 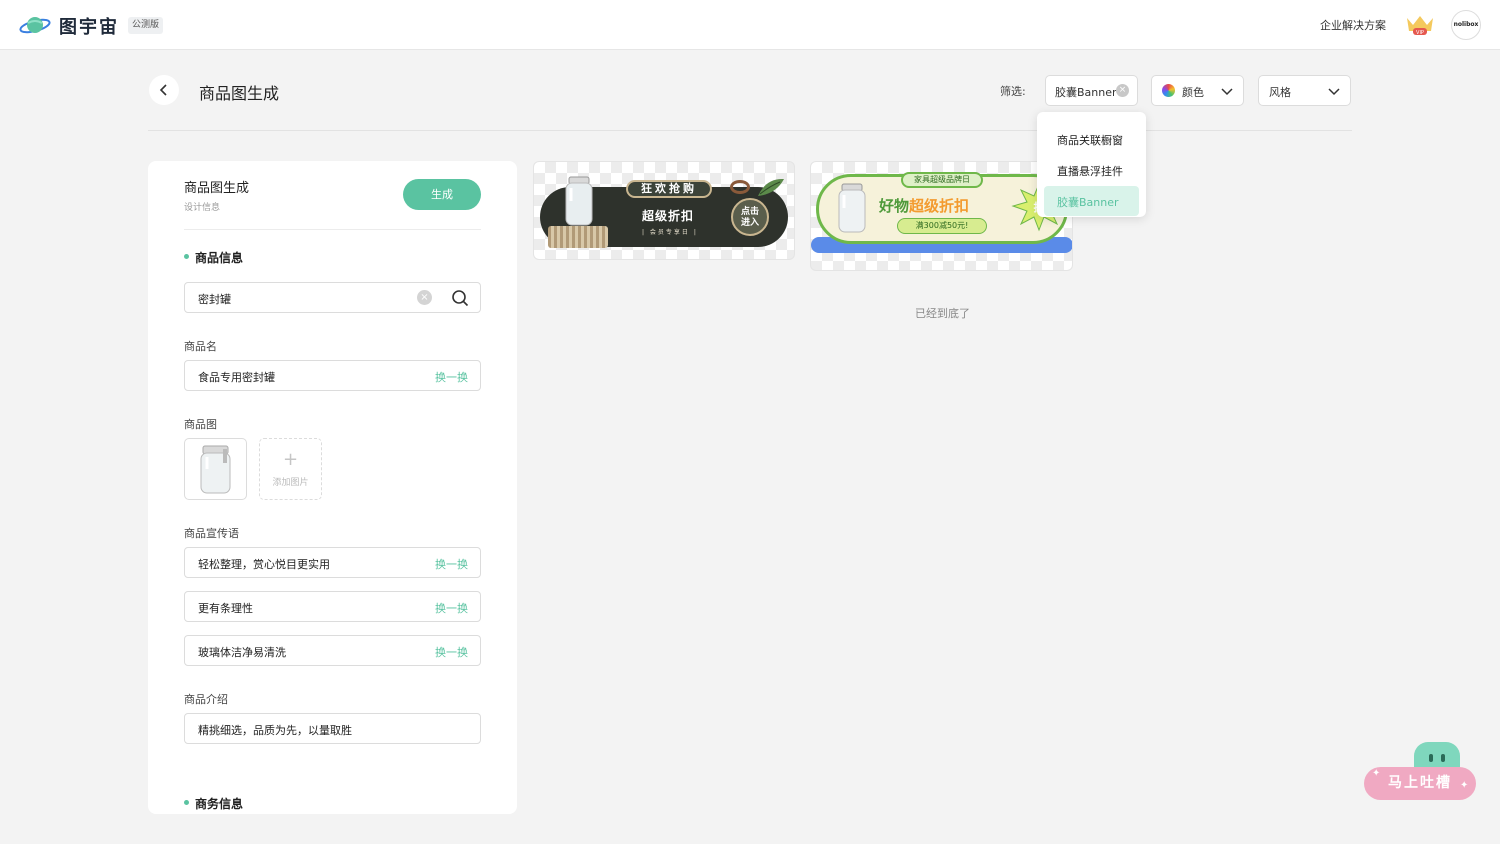 What do you see at coordinates (332, 562) in the screenshot?
I see `slogan-field-1: 轻松整理，赏心悦目更实用 换一换` at bounding box center [332, 562].